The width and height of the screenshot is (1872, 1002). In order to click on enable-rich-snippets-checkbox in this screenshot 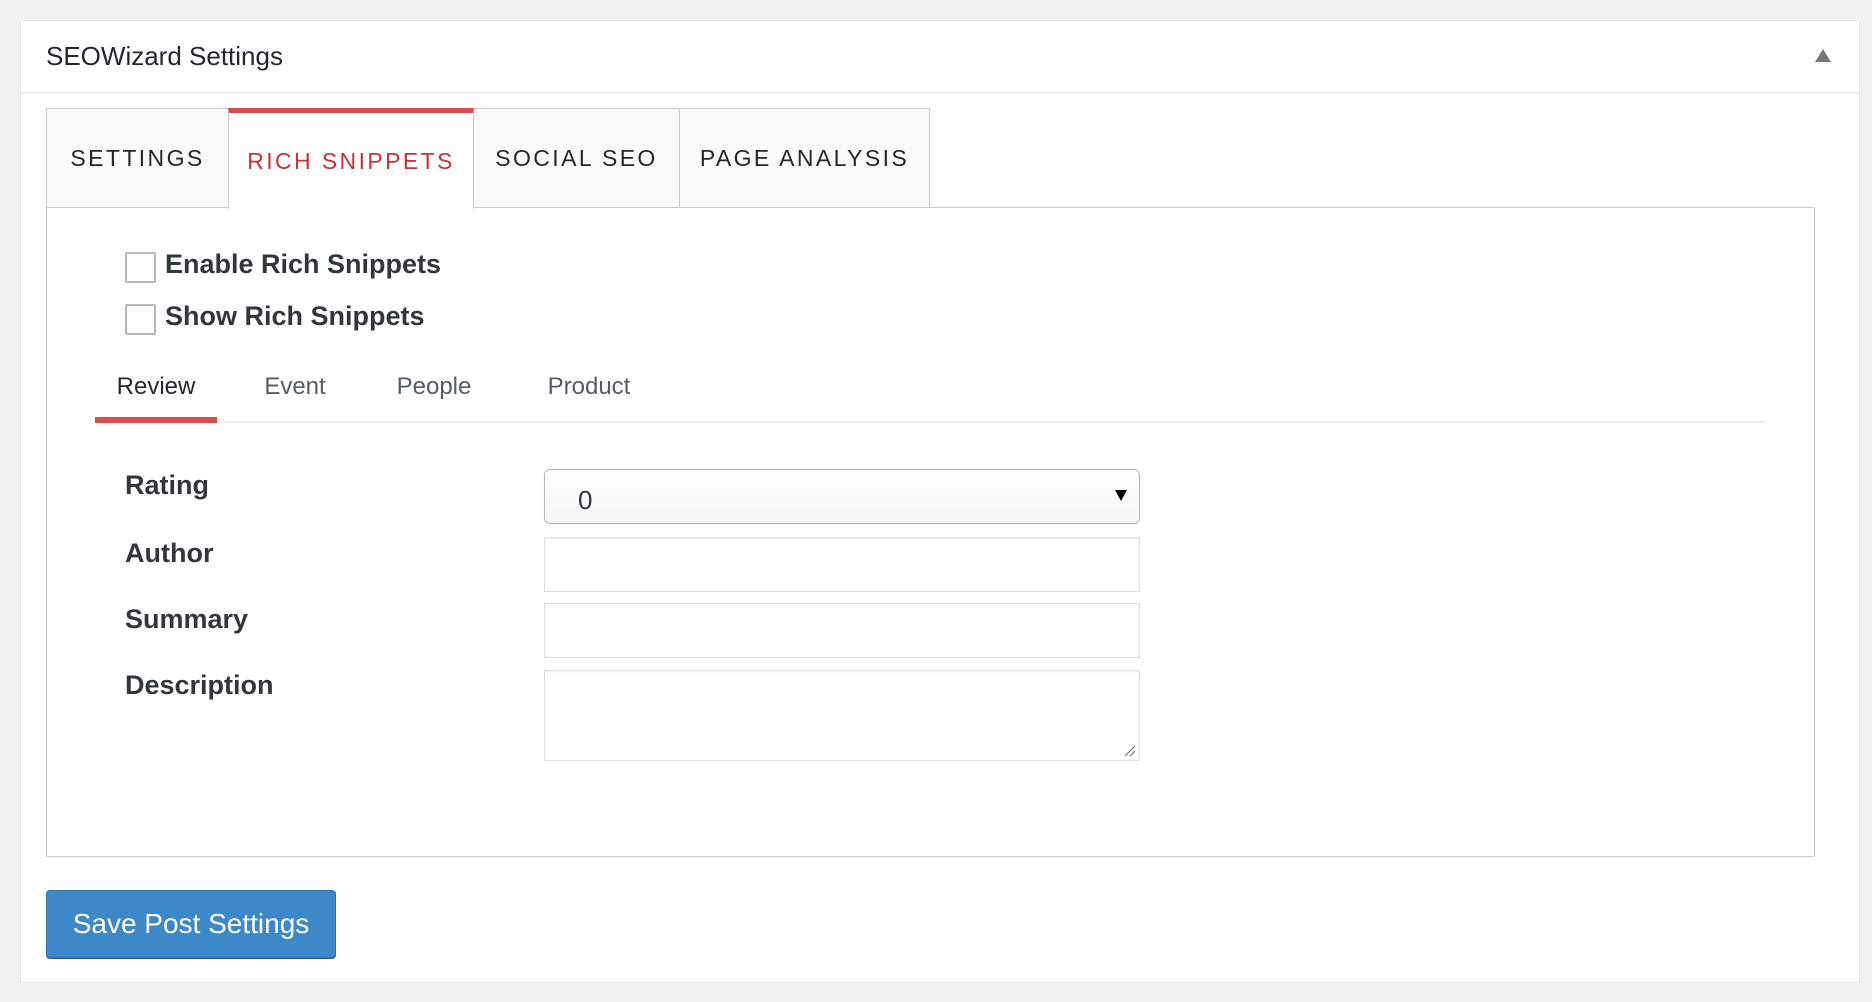, I will do `click(140, 267)`.